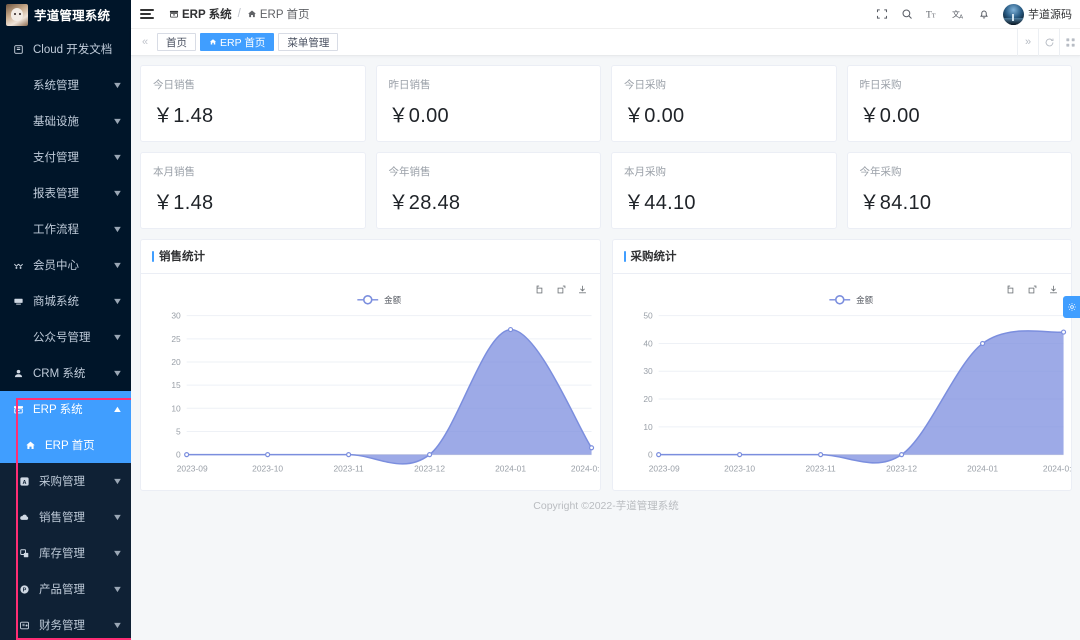  What do you see at coordinates (370, 257) in the screenshot?
I see `chart-header: 销售统计` at bounding box center [370, 257].